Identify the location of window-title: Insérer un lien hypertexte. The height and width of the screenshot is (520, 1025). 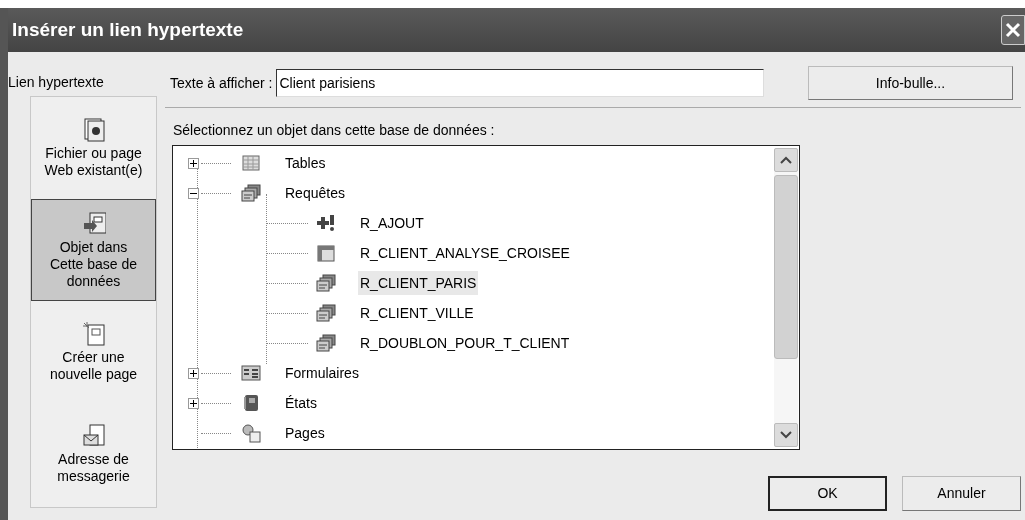
(128, 29).